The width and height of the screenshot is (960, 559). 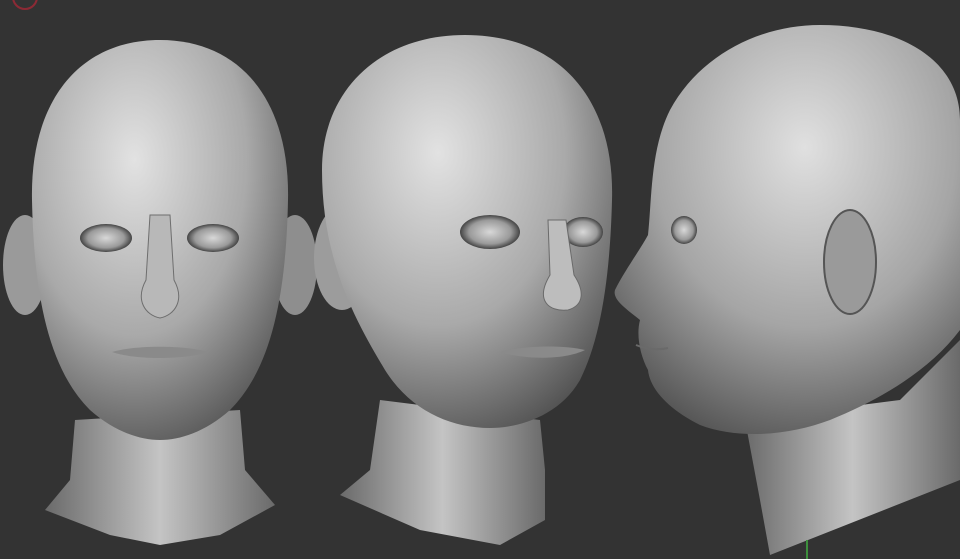 What do you see at coordinates (684, 230) in the screenshot?
I see `eye` at bounding box center [684, 230].